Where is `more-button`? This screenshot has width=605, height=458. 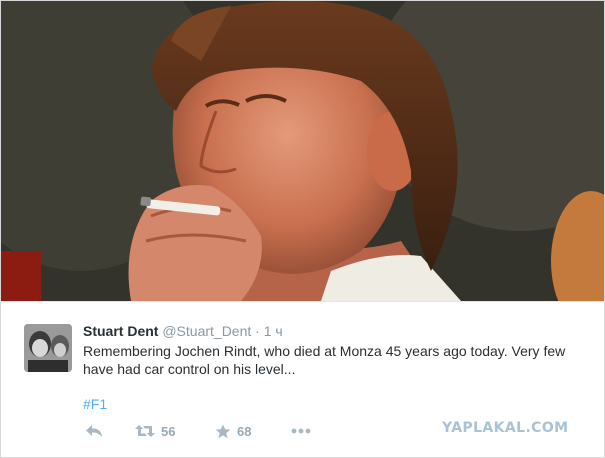 more-button is located at coordinates (301, 431).